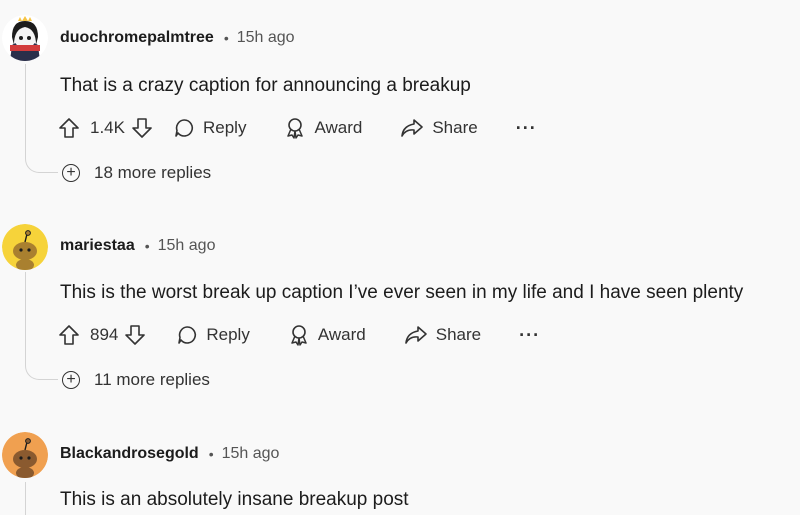 Image resolution: width=800 pixels, height=515 pixels. What do you see at coordinates (153, 172) in the screenshot?
I see `more-replies-label: 18 more replies` at bounding box center [153, 172].